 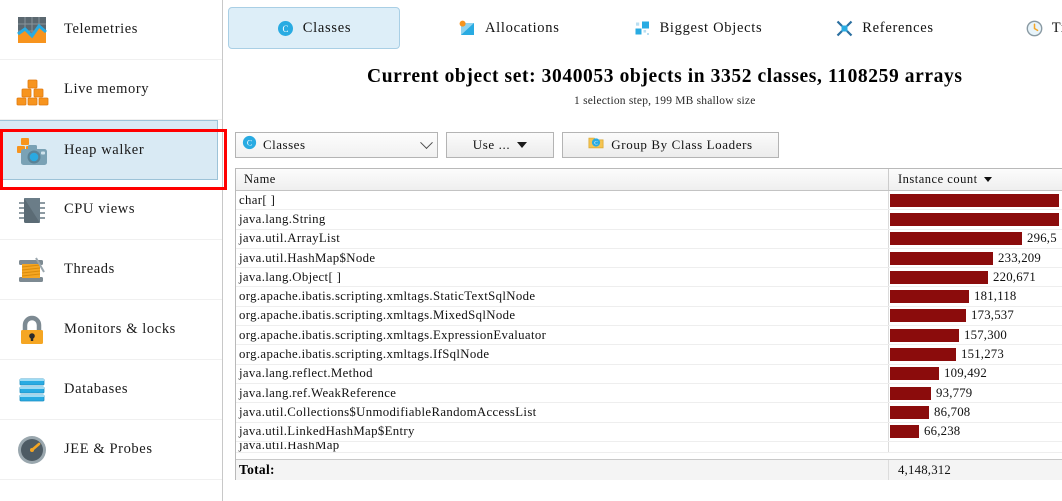 What do you see at coordinates (975, 179) in the screenshot?
I see `column-header-instance-count: Instance count` at bounding box center [975, 179].